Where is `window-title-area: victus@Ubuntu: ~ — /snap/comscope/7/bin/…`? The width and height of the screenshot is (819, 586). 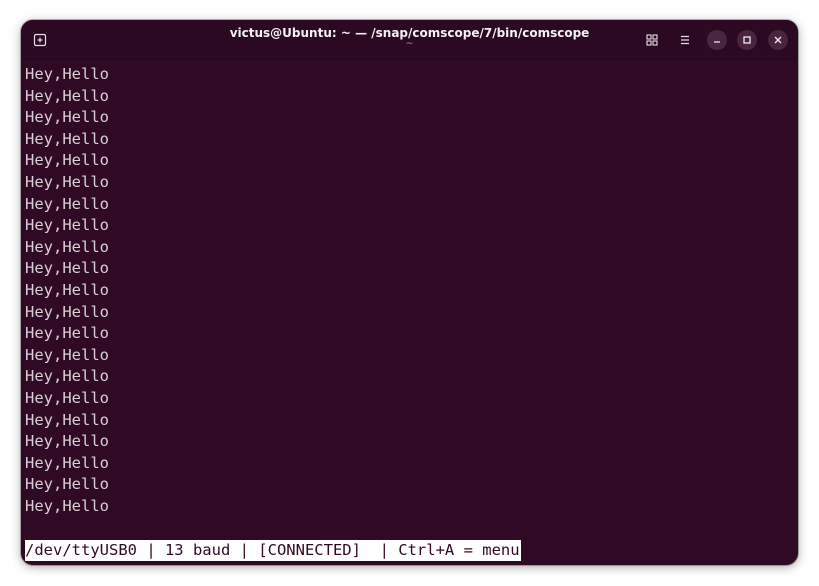
window-title-area: victus@Ubuntu: ~ — /snap/comscope/7/bin/… is located at coordinates (409, 39).